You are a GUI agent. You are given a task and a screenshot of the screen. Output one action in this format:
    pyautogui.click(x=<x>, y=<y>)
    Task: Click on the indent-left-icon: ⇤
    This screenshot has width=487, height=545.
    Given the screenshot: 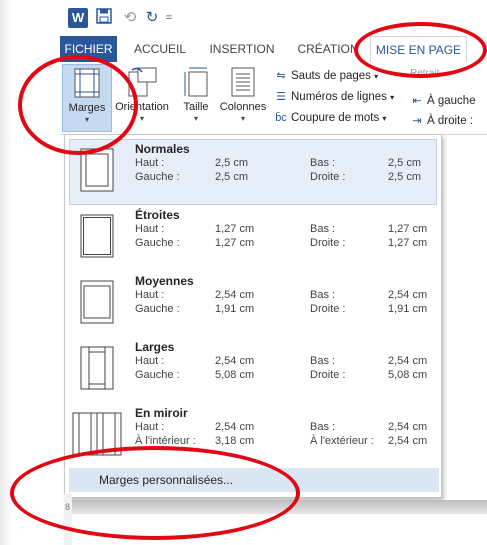 What is the action you would take?
    pyautogui.click(x=417, y=101)
    